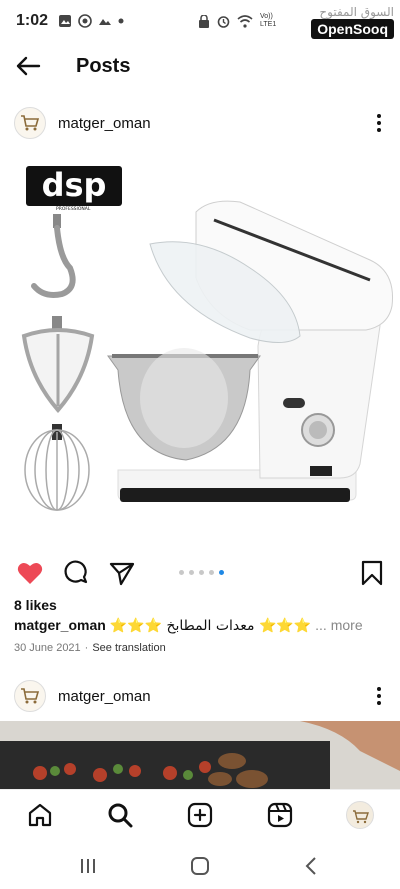  Describe the element at coordinates (221, 572) in the screenshot. I see `carousel-dot-active` at that location.